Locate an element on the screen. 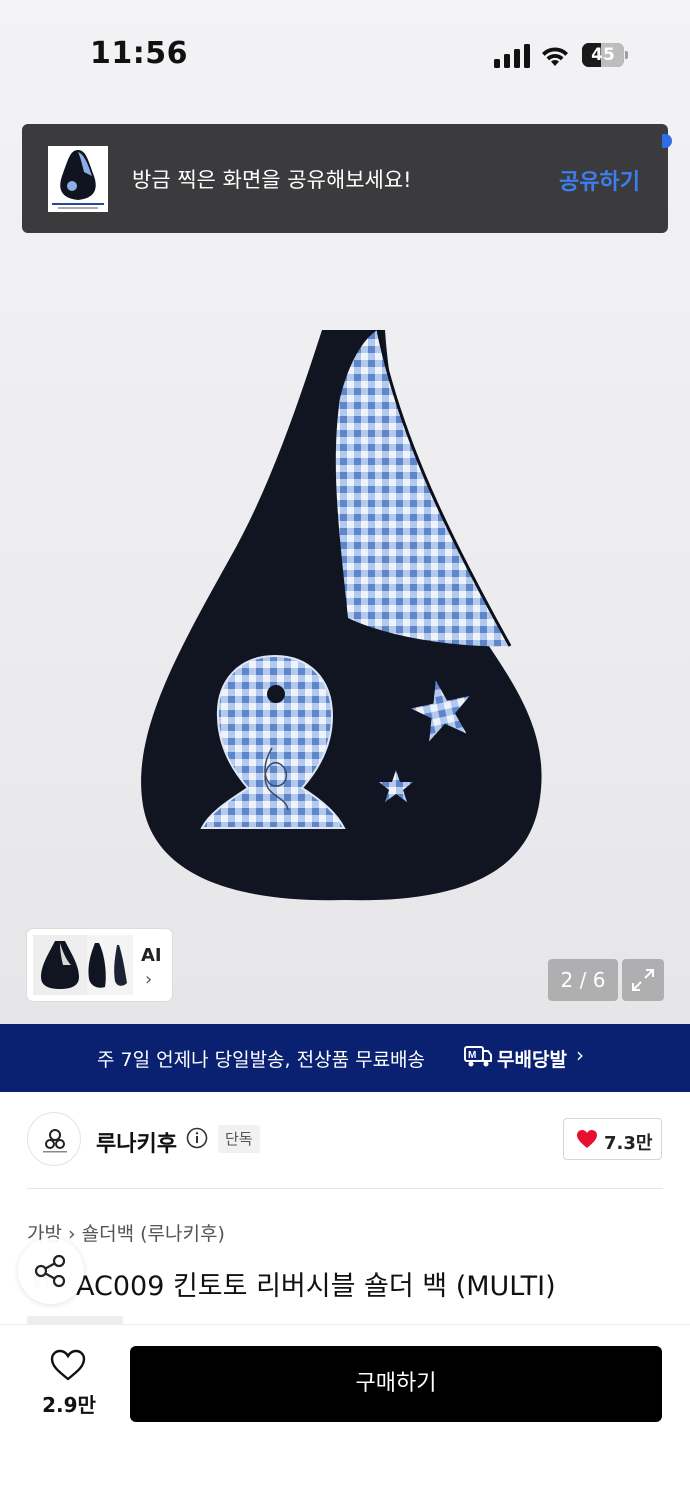 The width and height of the screenshot is (690, 1500). battery-icon: 45 is located at coordinates (605, 55).